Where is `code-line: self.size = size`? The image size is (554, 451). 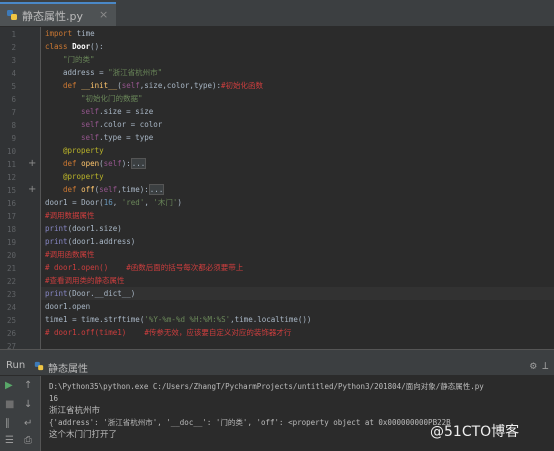 code-line: self.size = size is located at coordinates (117, 111).